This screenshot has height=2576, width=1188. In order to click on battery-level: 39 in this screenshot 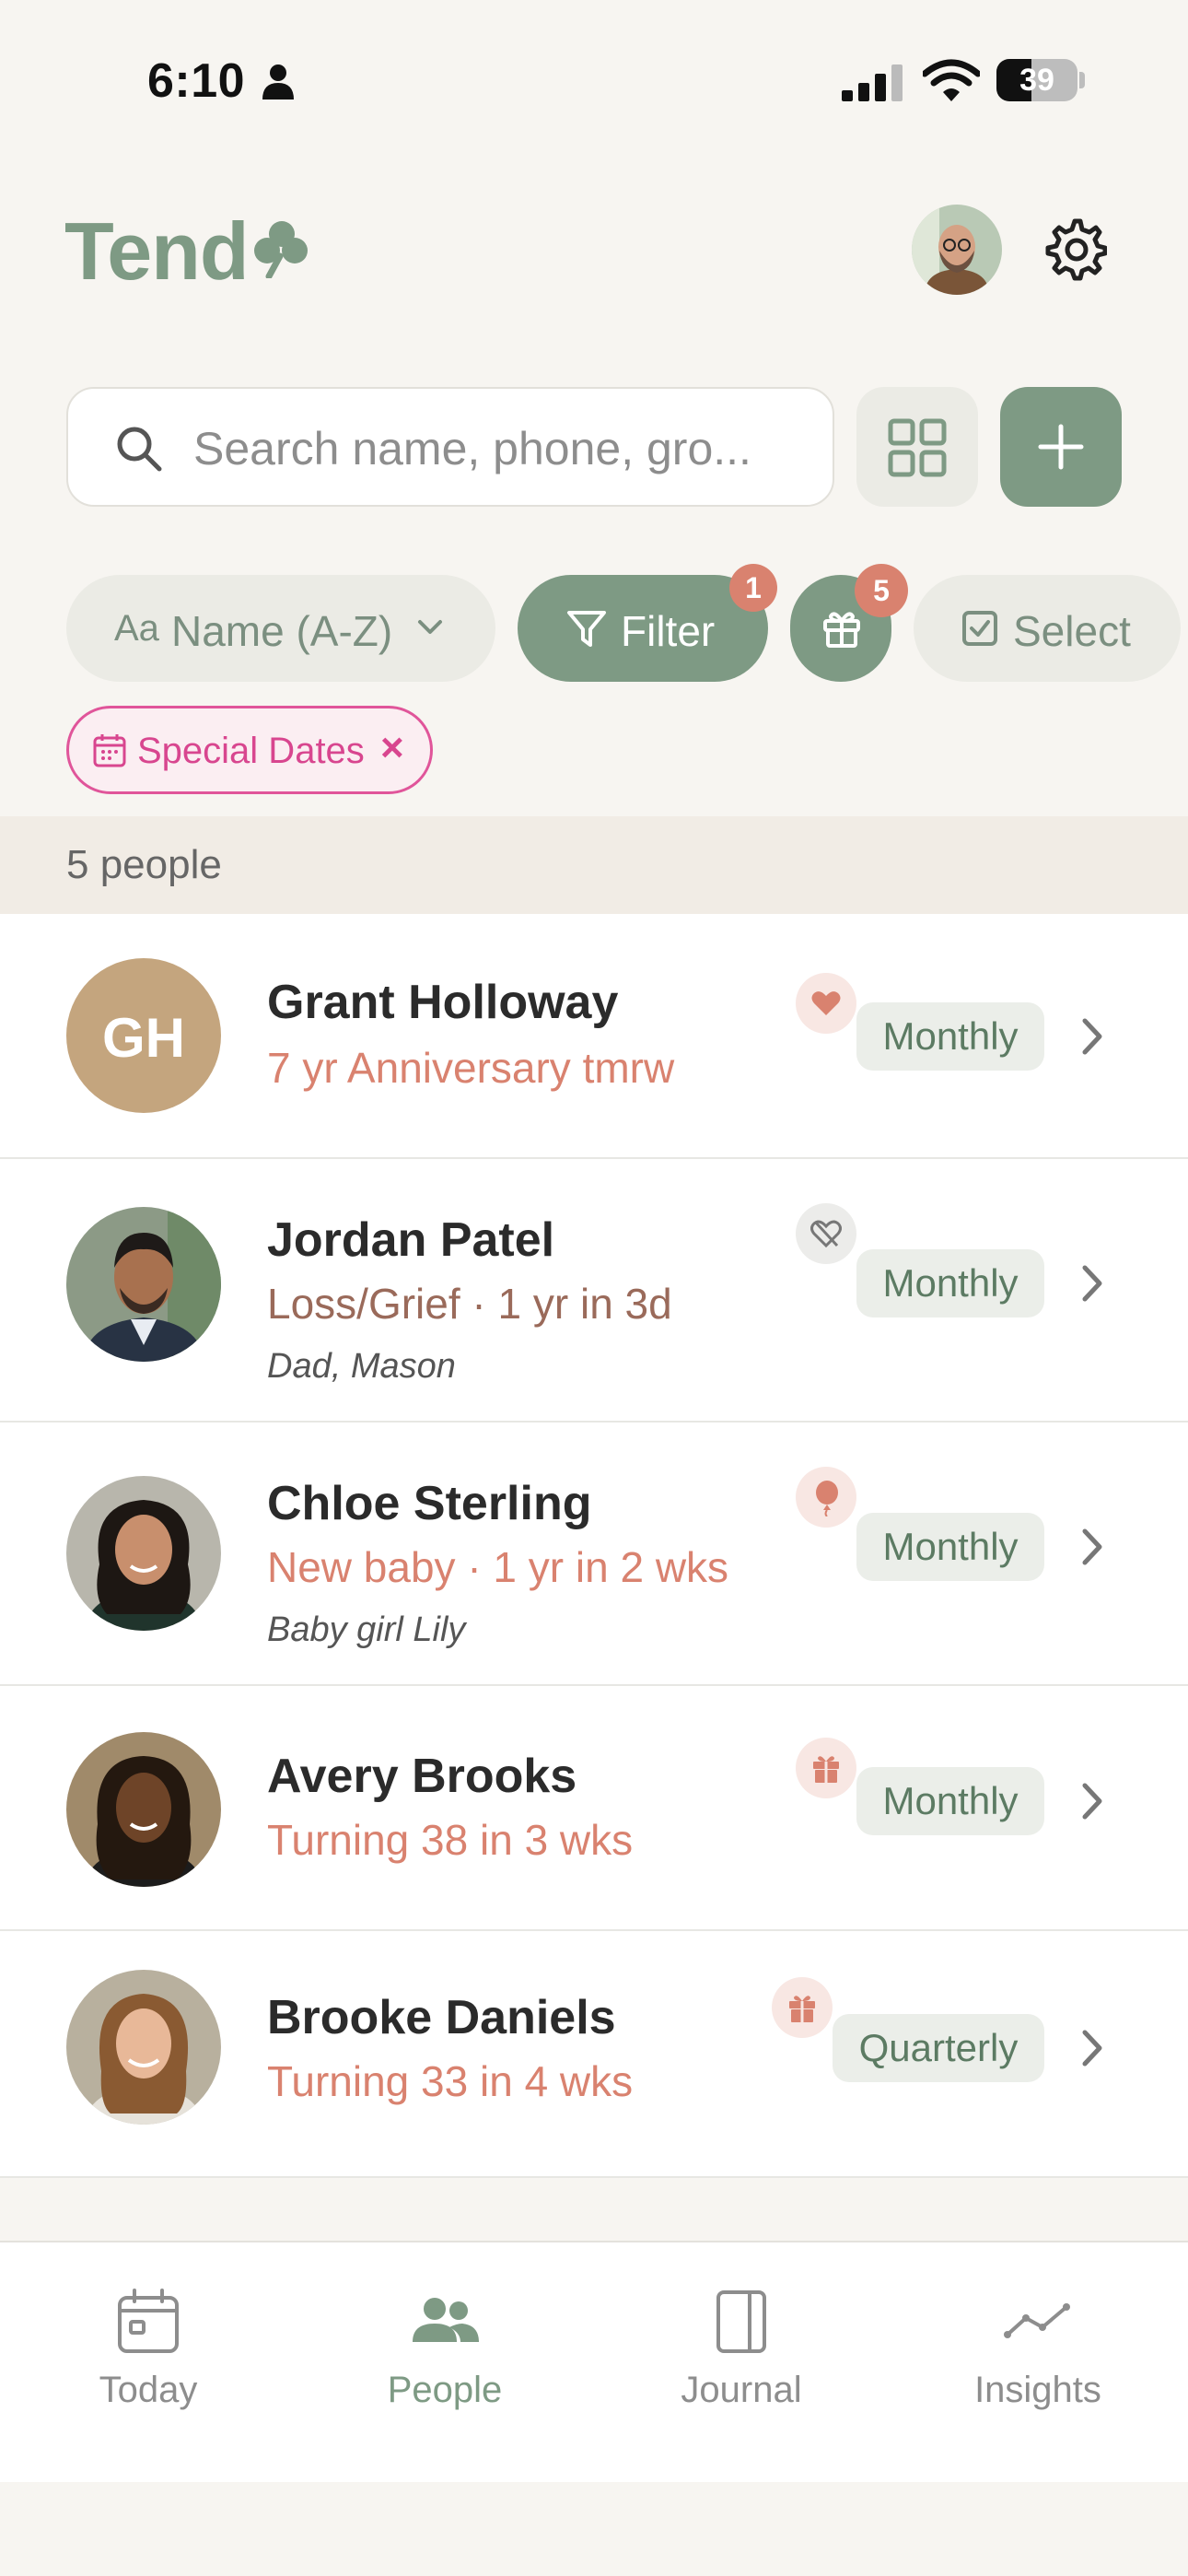, I will do `click(1036, 80)`.